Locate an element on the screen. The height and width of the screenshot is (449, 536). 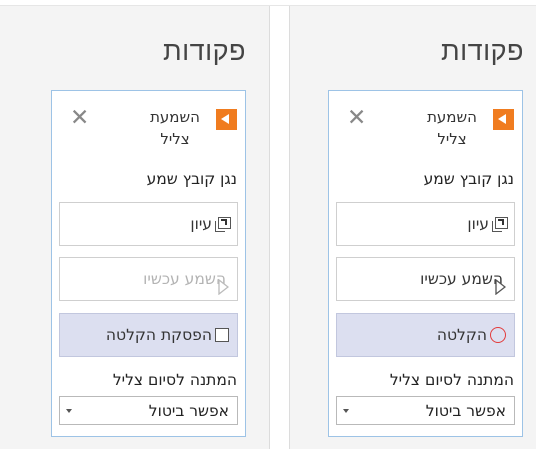
record-circle-icon is located at coordinates (498, 335).